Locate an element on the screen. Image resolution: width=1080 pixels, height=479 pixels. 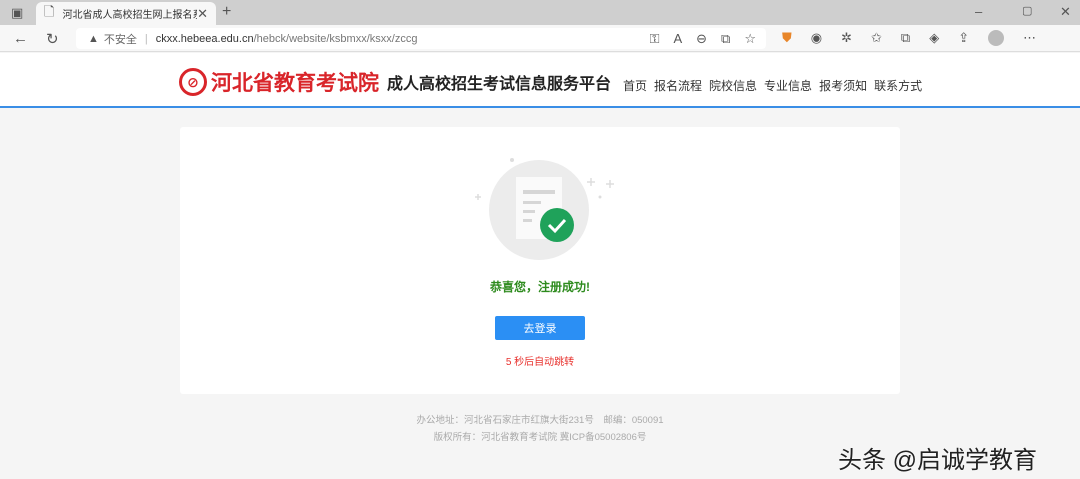
back-icon: ← is located at coordinates (20, 38).